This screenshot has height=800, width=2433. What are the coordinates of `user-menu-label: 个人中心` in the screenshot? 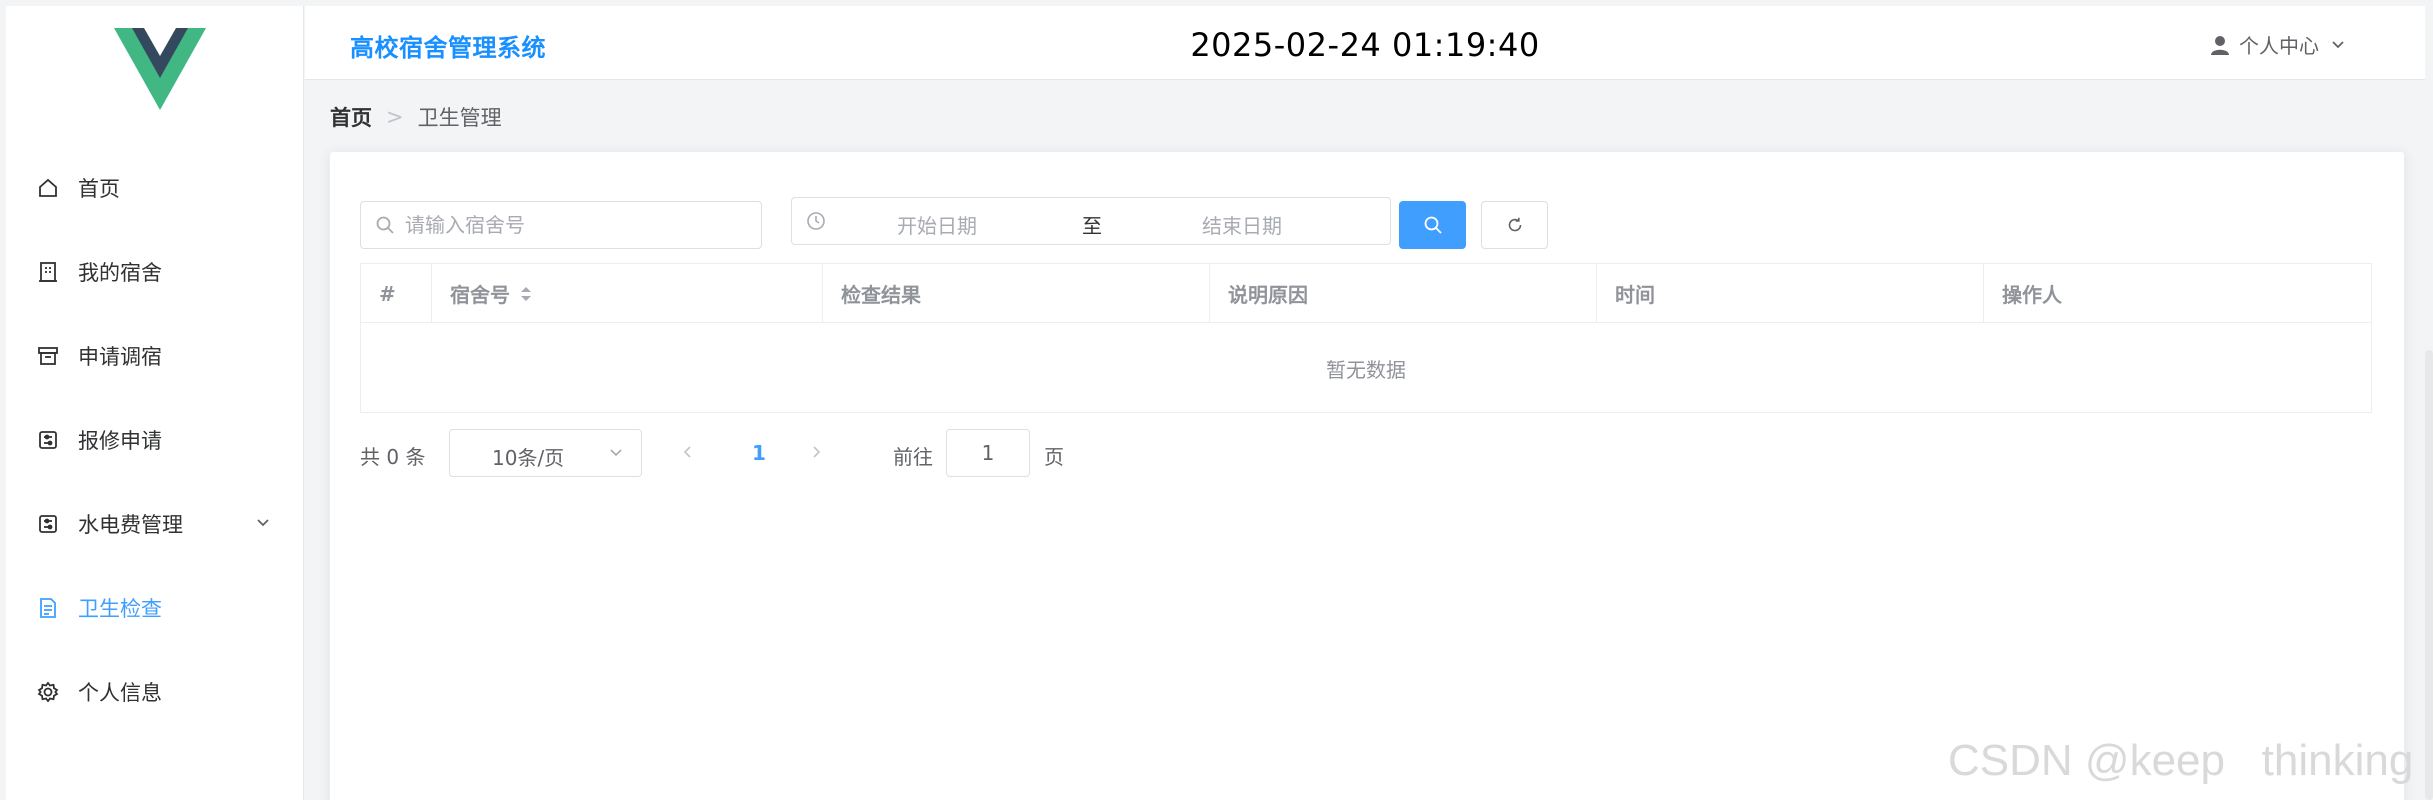 It's located at (2279, 46).